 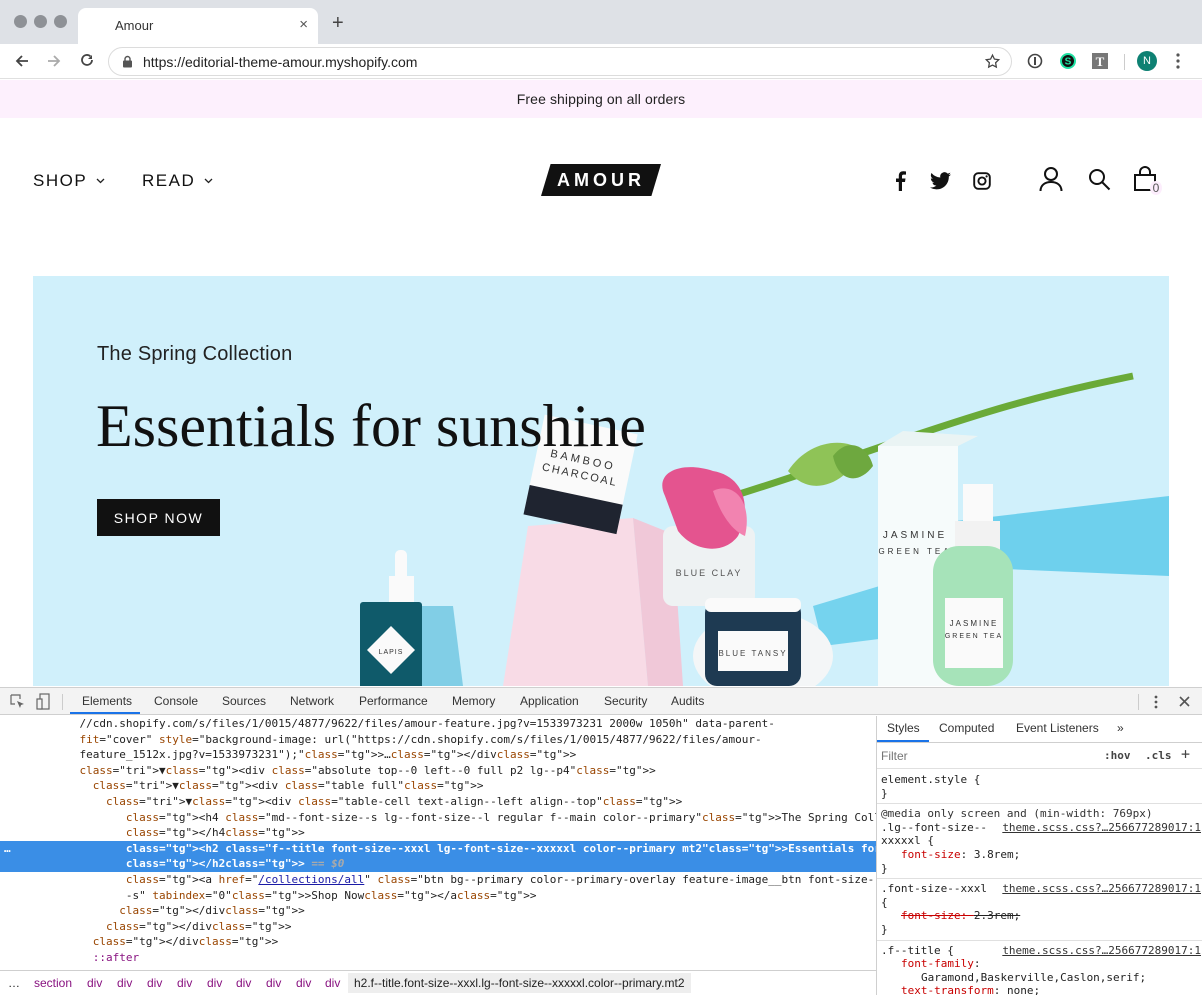 I want to click on tab-console: Console, so click(x=176, y=701).